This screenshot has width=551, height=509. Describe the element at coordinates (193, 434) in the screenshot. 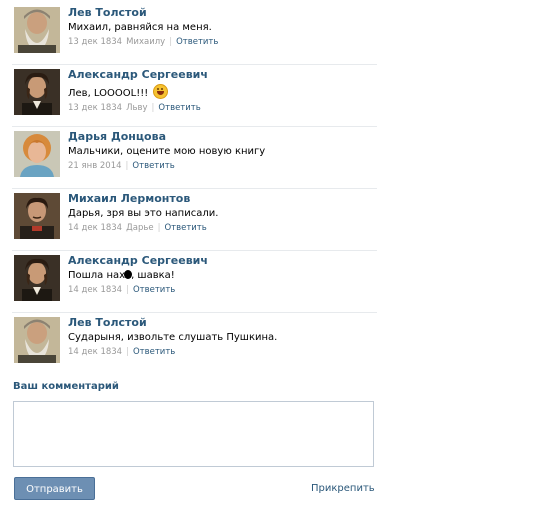

I see `comment-textarea` at that location.